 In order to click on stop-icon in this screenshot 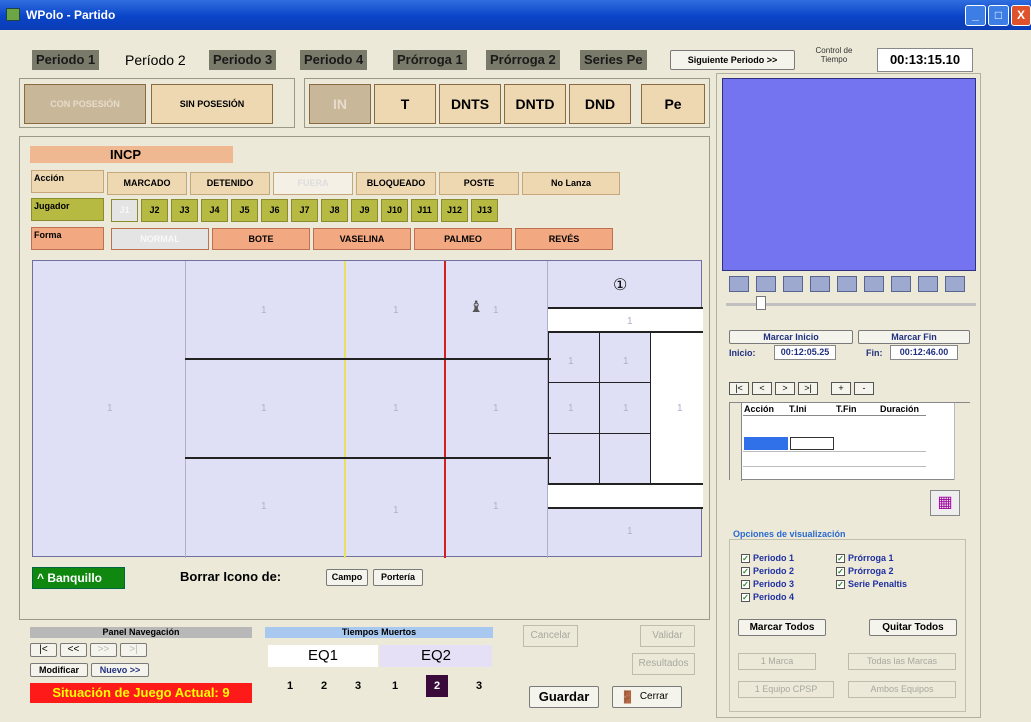, I will do `click(793, 284)`.